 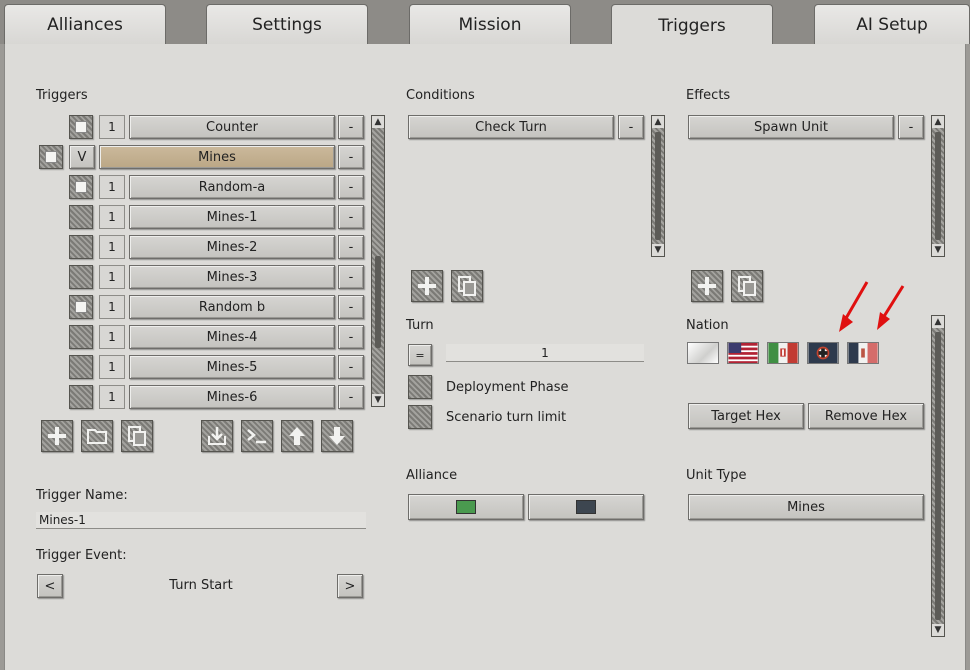 I want to click on next-event-button: >, so click(x=350, y=586).